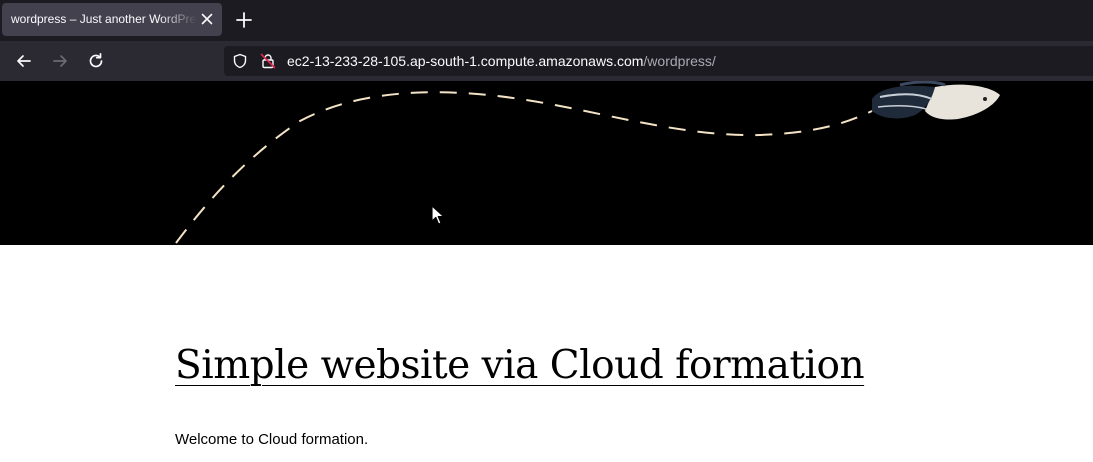 This screenshot has width=1093, height=462. Describe the element at coordinates (546, 20) in the screenshot. I see `tab-strip: wordpress – Just another WordPress site` at that location.